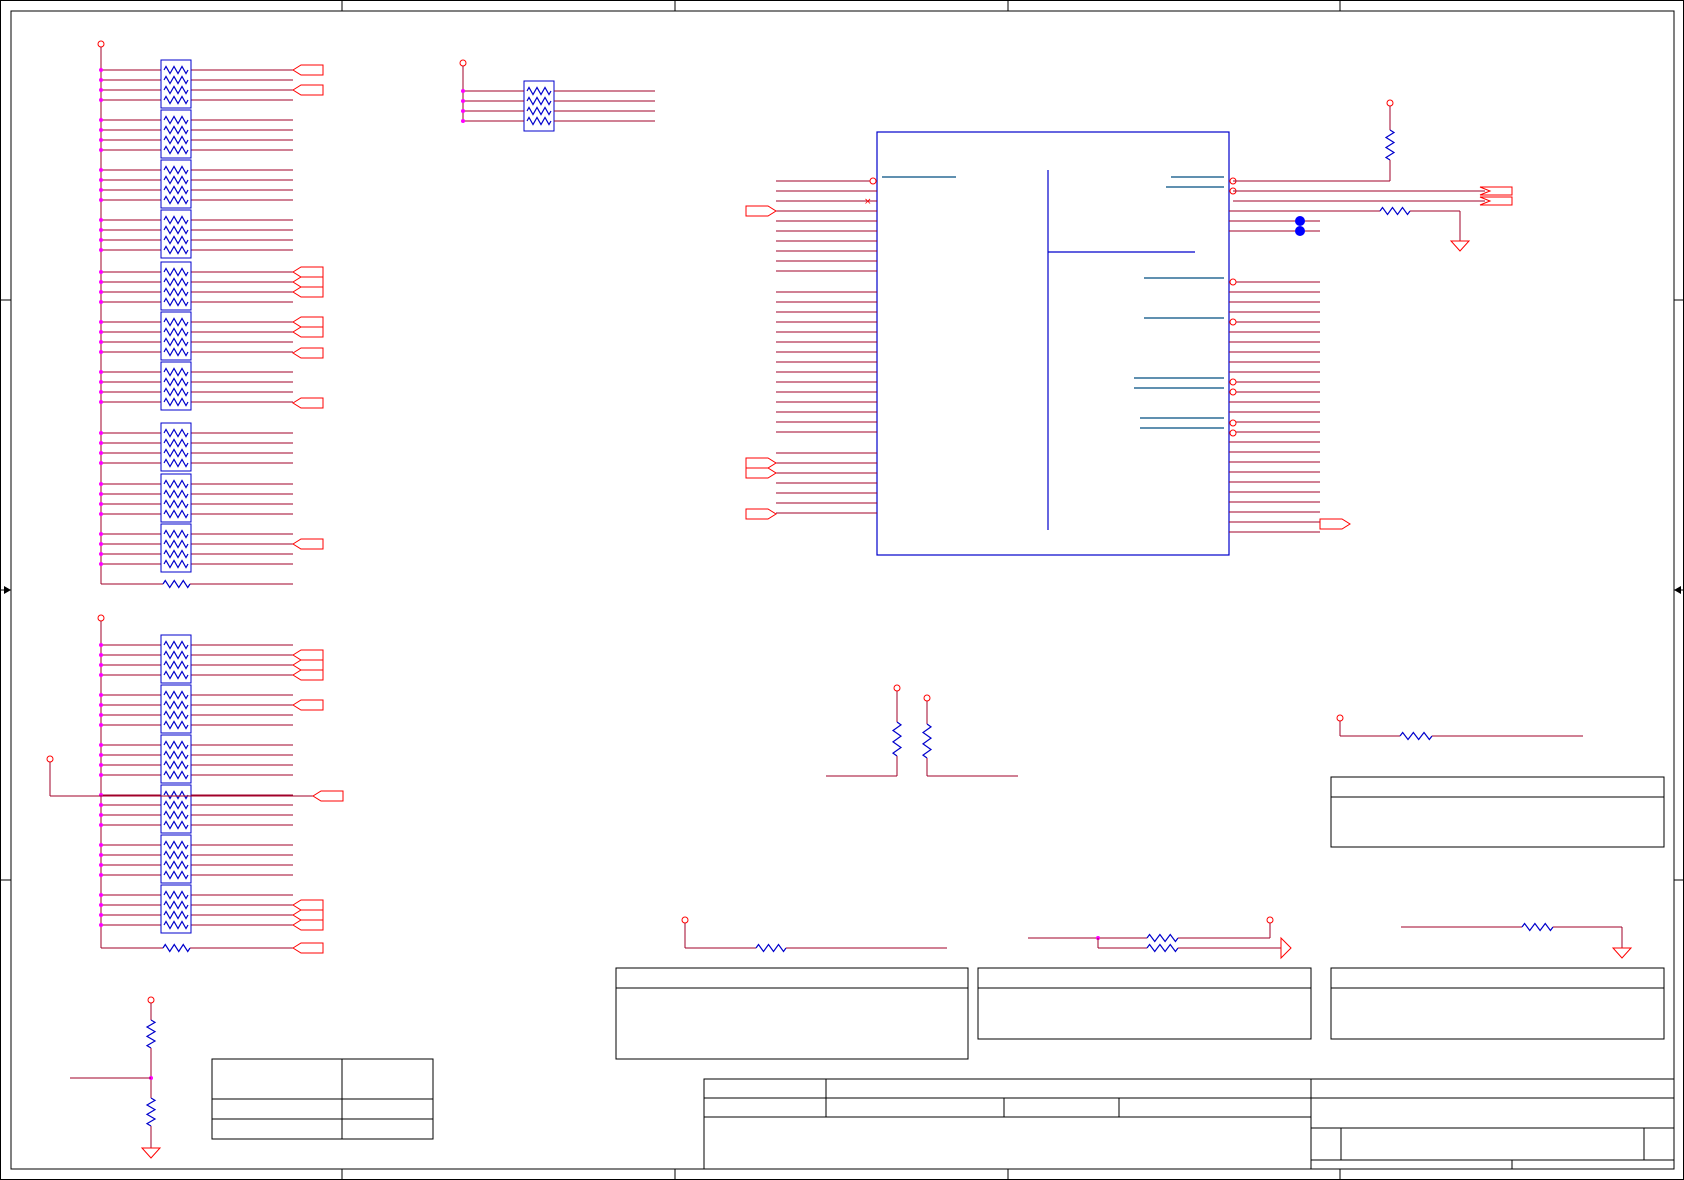 The image size is (1684, 1180). What do you see at coordinates (1189, 1124) in the screenshot?
I see `title-block` at bounding box center [1189, 1124].